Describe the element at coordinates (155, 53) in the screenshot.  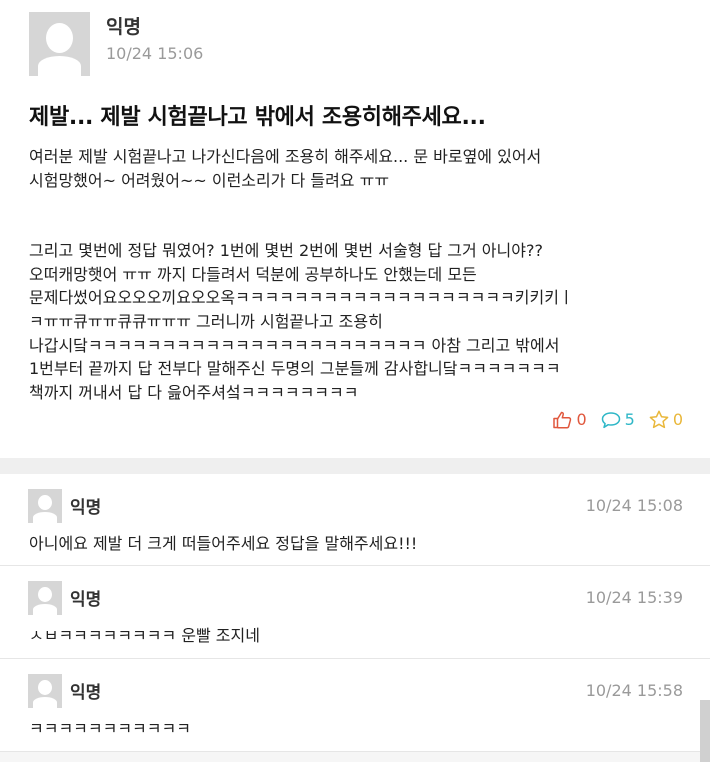
I see `post-timestamp: 10/24 15:06` at that location.